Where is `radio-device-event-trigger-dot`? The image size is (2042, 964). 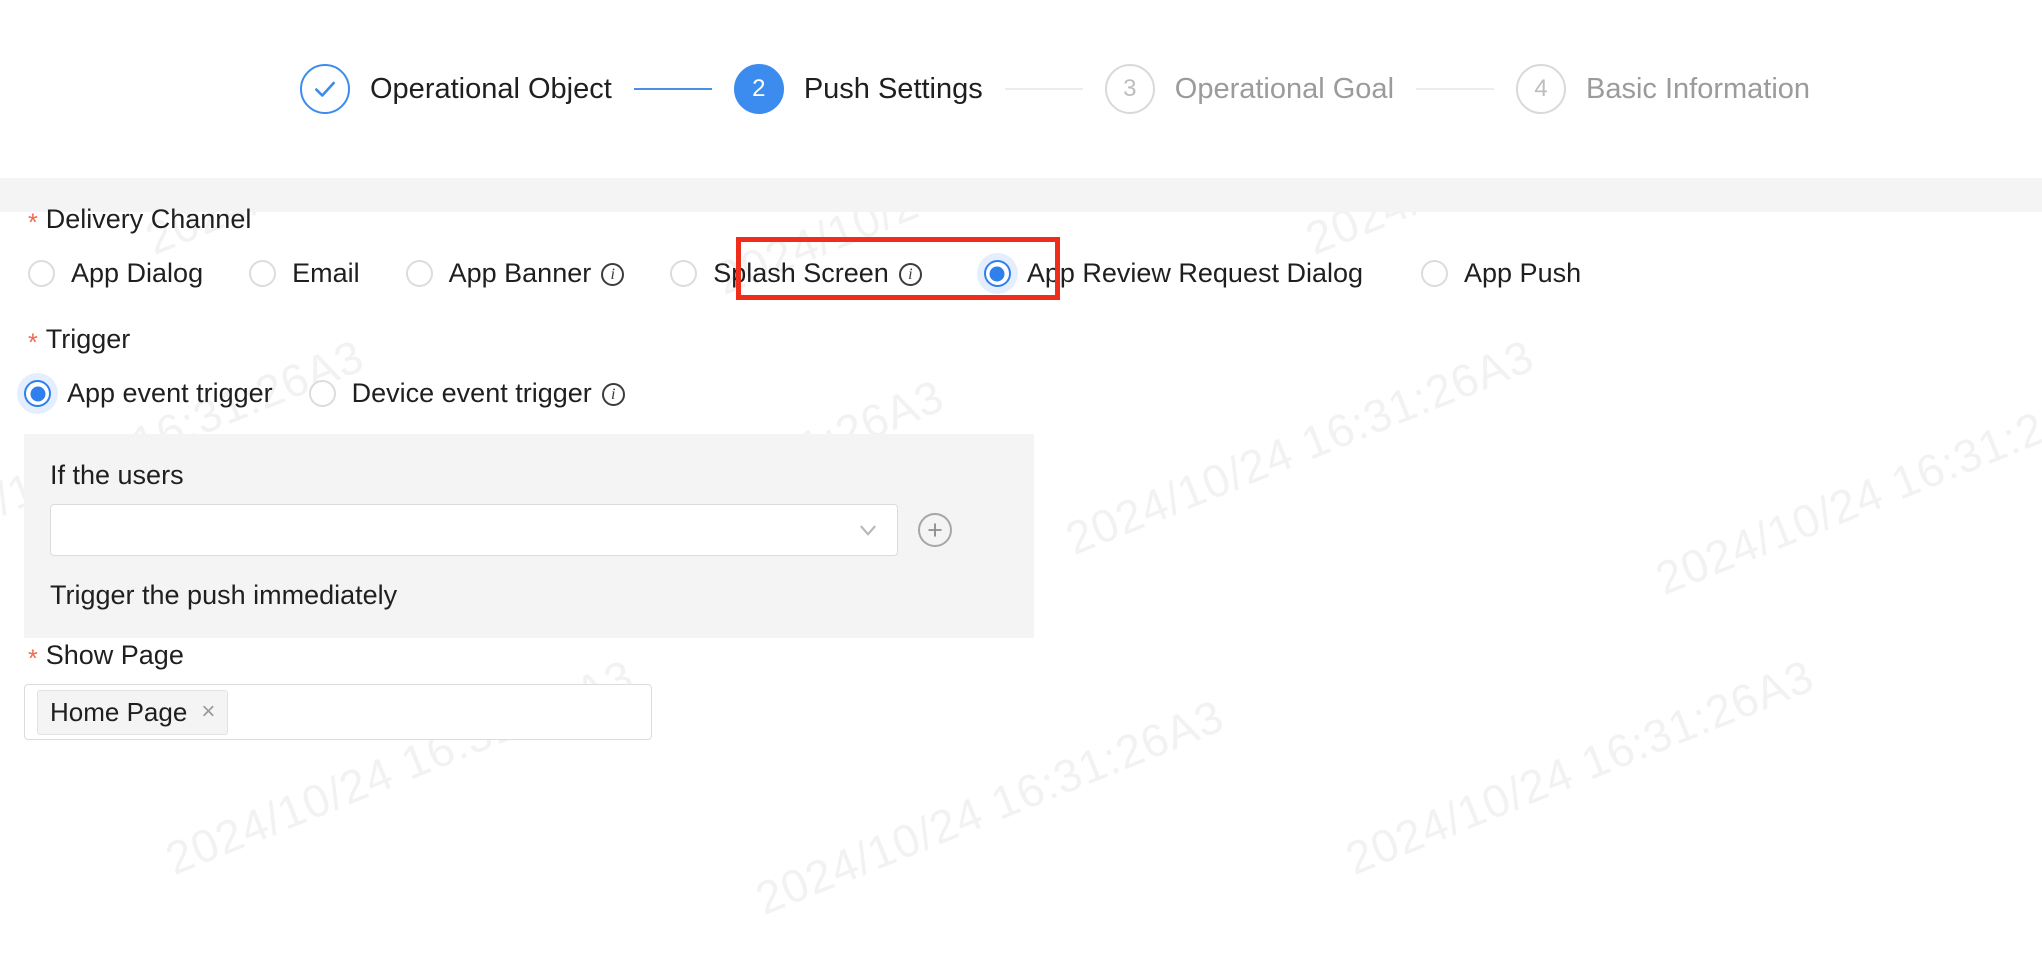 radio-device-event-trigger-dot is located at coordinates (322, 393).